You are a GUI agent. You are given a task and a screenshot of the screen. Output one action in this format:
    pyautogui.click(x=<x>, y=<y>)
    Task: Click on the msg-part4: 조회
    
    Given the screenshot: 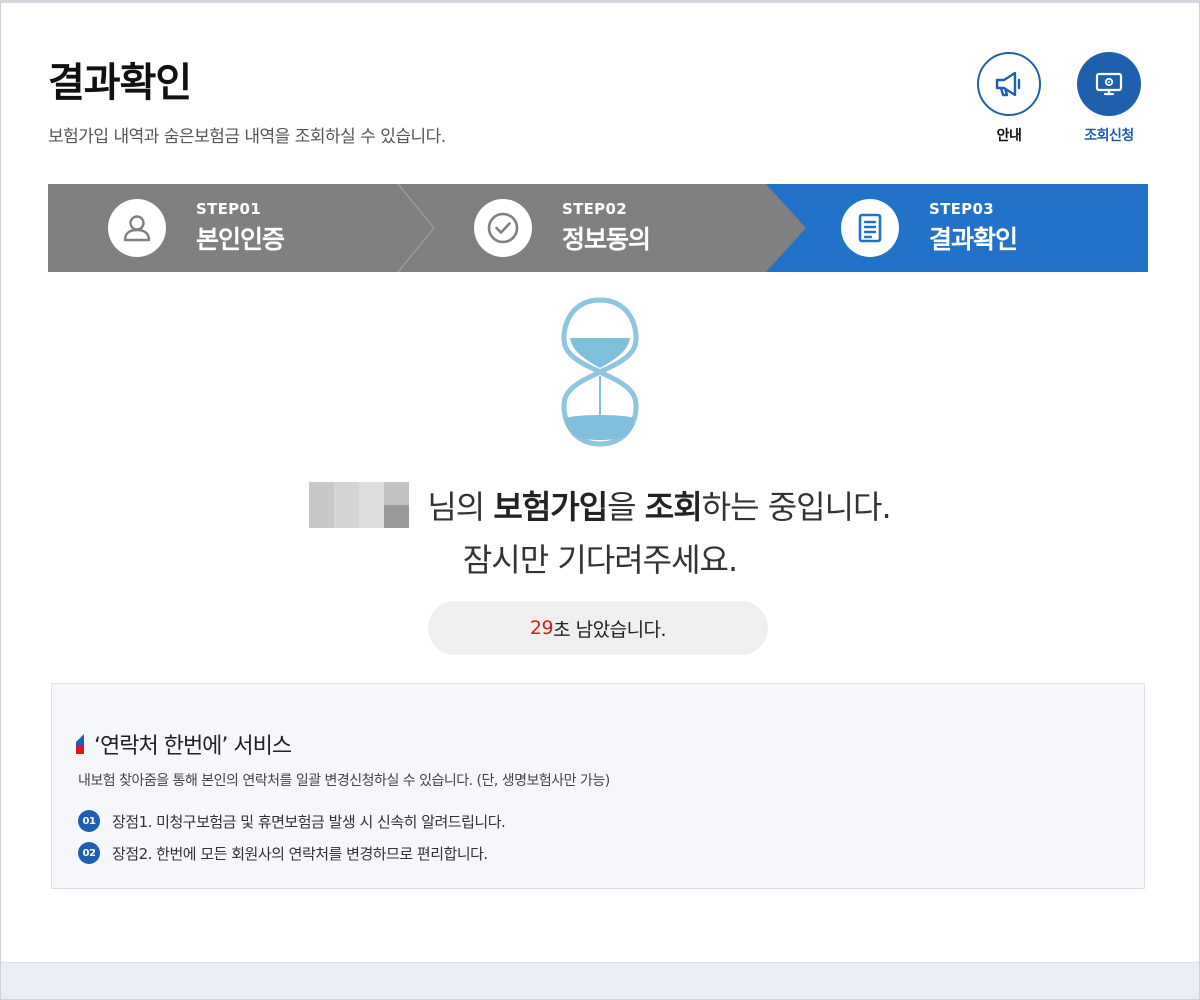 What is the action you would take?
    pyautogui.click(x=673, y=507)
    